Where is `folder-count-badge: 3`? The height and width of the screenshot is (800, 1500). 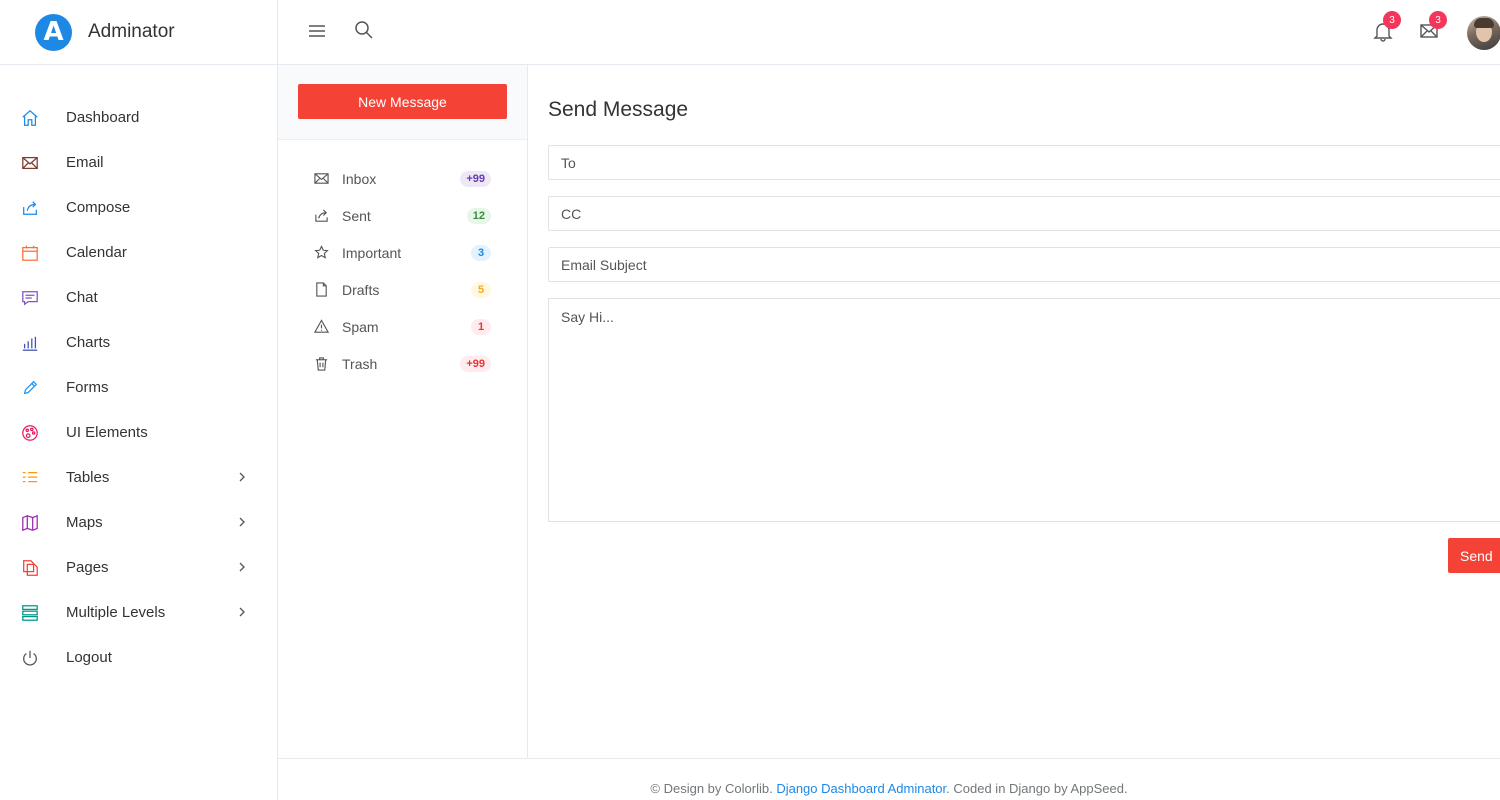 folder-count-badge: 3 is located at coordinates (481, 253).